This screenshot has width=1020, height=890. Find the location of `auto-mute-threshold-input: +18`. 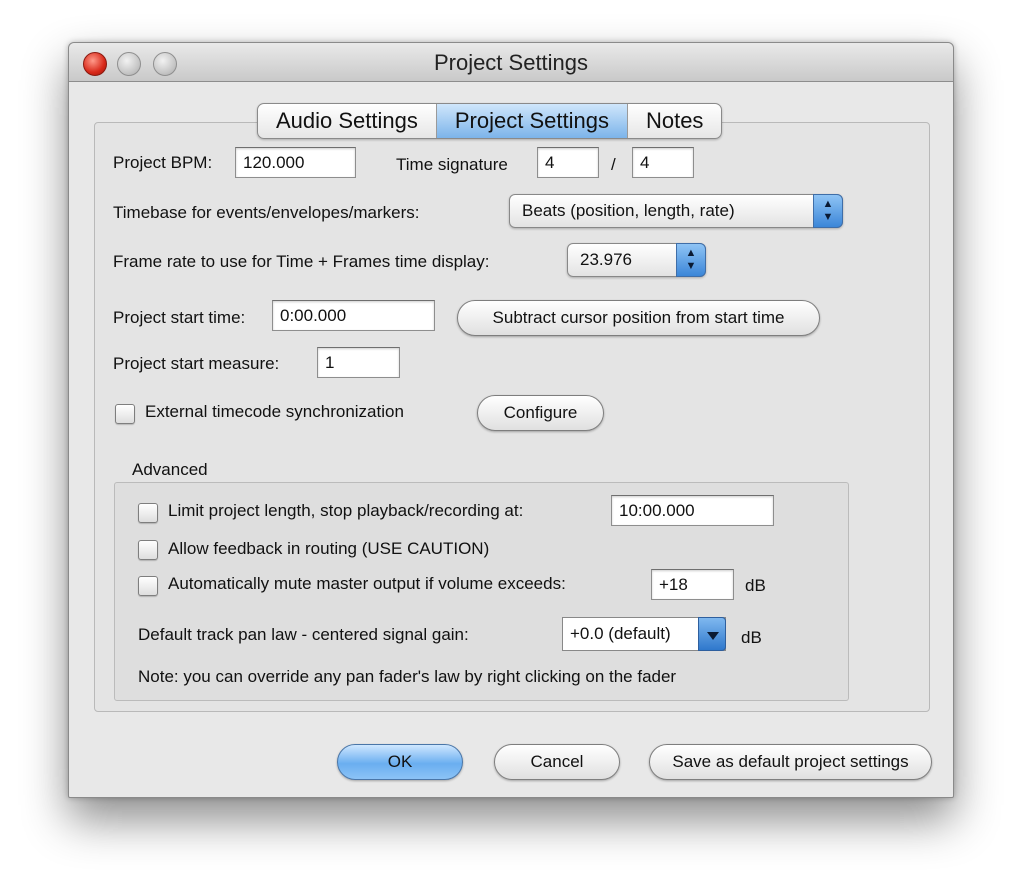

auto-mute-threshold-input: +18 is located at coordinates (692, 584).